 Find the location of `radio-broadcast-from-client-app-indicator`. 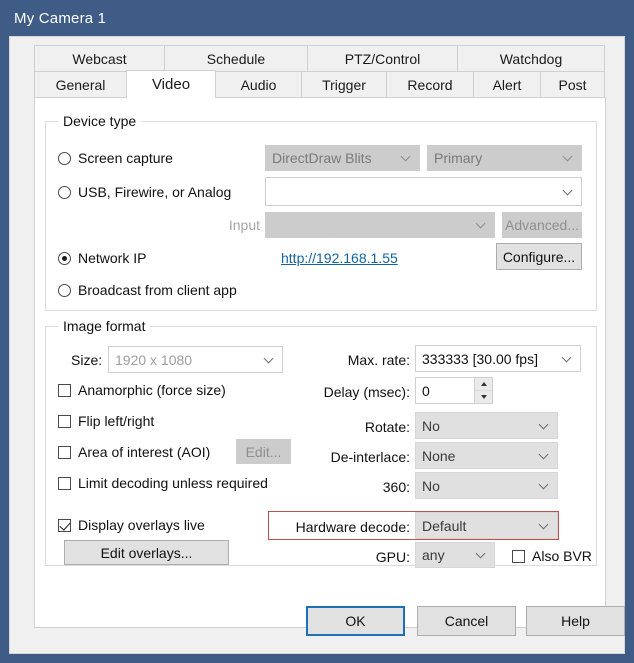

radio-broadcast-from-client-app-indicator is located at coordinates (64, 290).